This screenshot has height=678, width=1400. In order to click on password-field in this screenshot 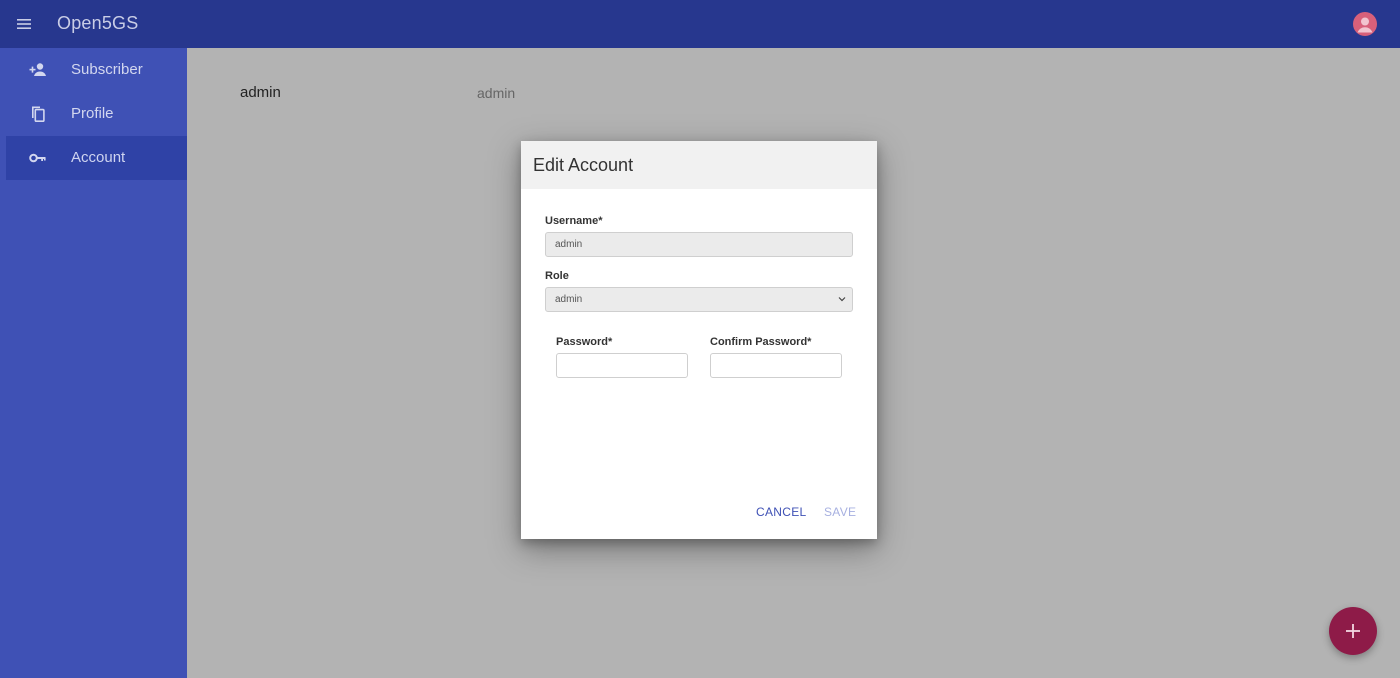, I will do `click(622, 365)`.